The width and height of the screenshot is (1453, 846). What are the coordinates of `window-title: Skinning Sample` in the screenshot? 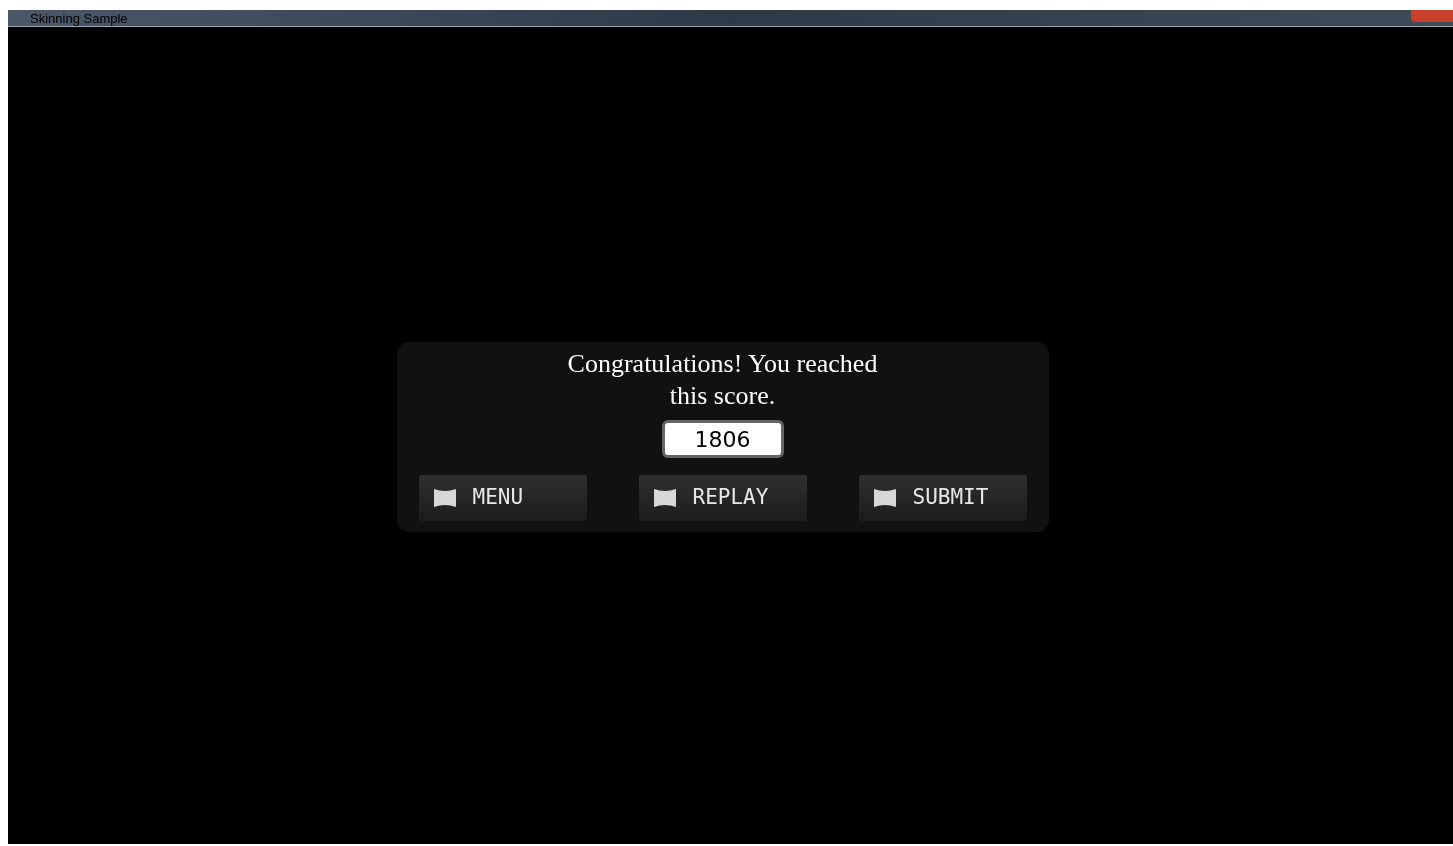 It's located at (79, 18).